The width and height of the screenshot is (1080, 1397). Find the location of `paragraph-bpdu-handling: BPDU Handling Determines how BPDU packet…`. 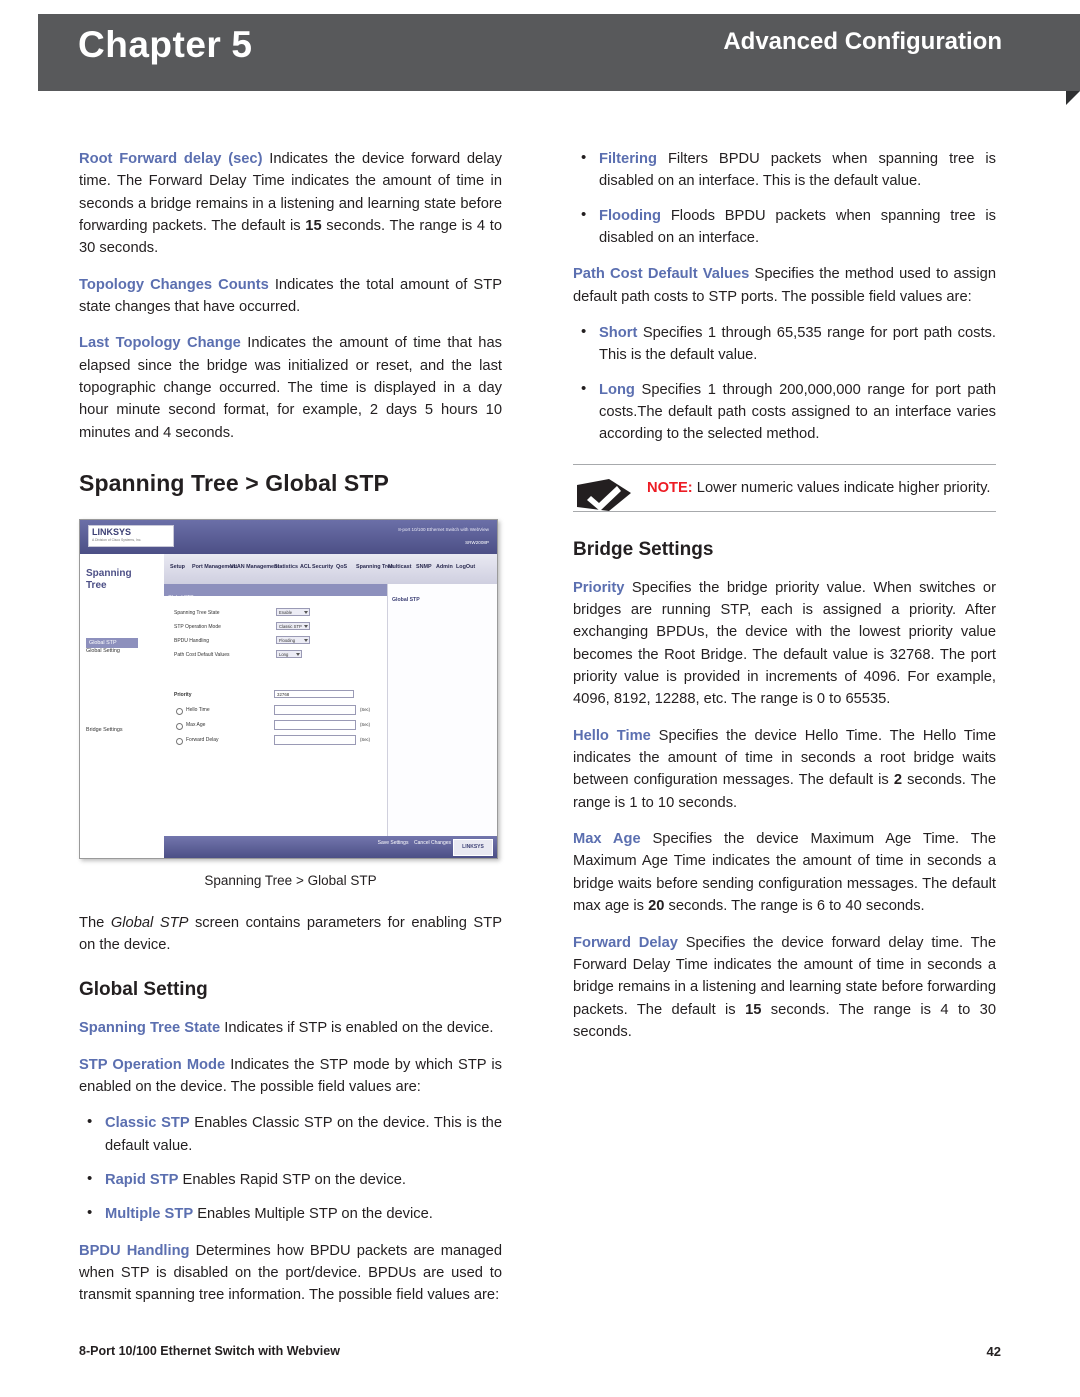

paragraph-bpdu-handling: BPDU Handling Determines how BPDU packet… is located at coordinates (290, 1273).